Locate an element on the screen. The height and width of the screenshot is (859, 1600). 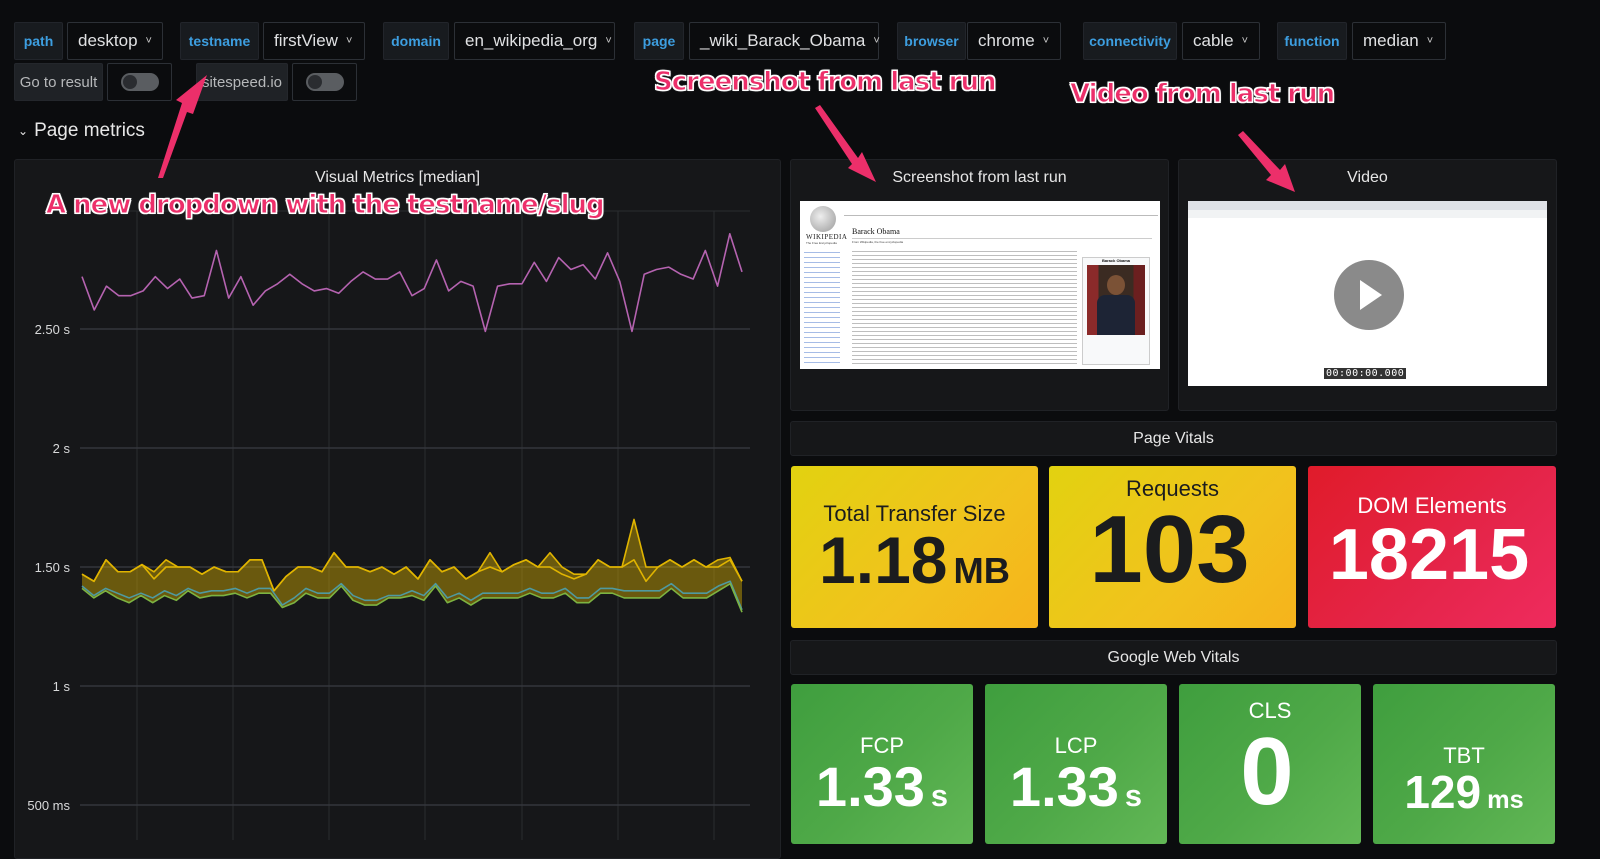
play-icon is located at coordinates (1369, 295).